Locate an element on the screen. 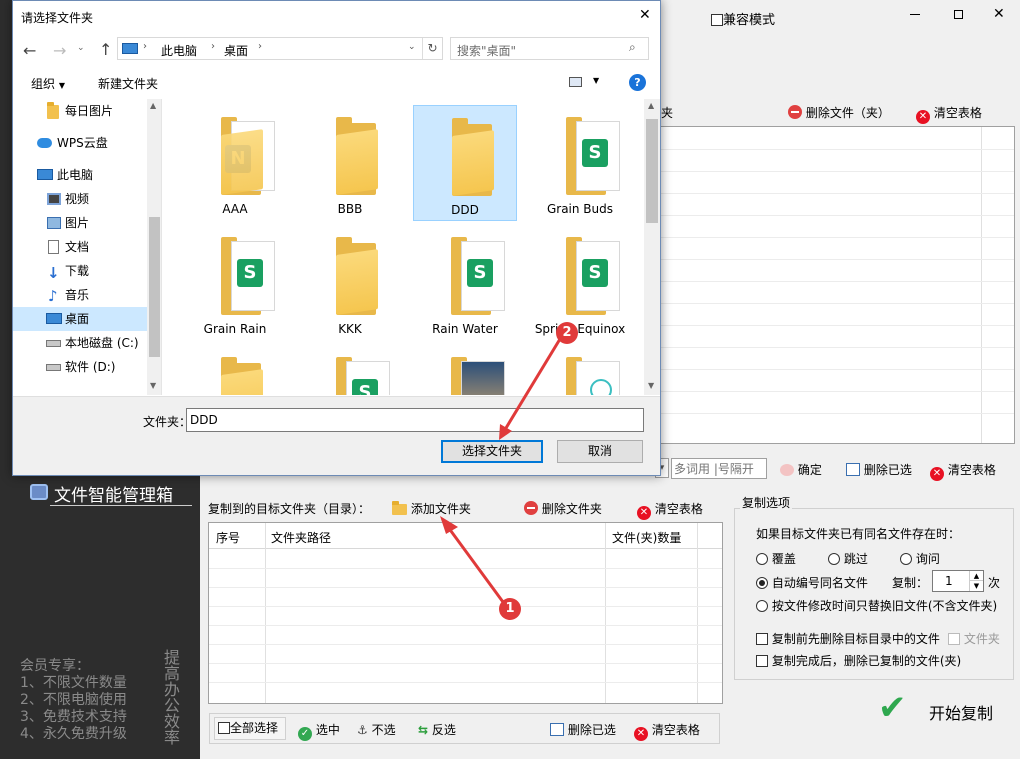 Image resolution: width=1020 pixels, height=759 pixels. filter-keywords-input is located at coordinates (719, 468).